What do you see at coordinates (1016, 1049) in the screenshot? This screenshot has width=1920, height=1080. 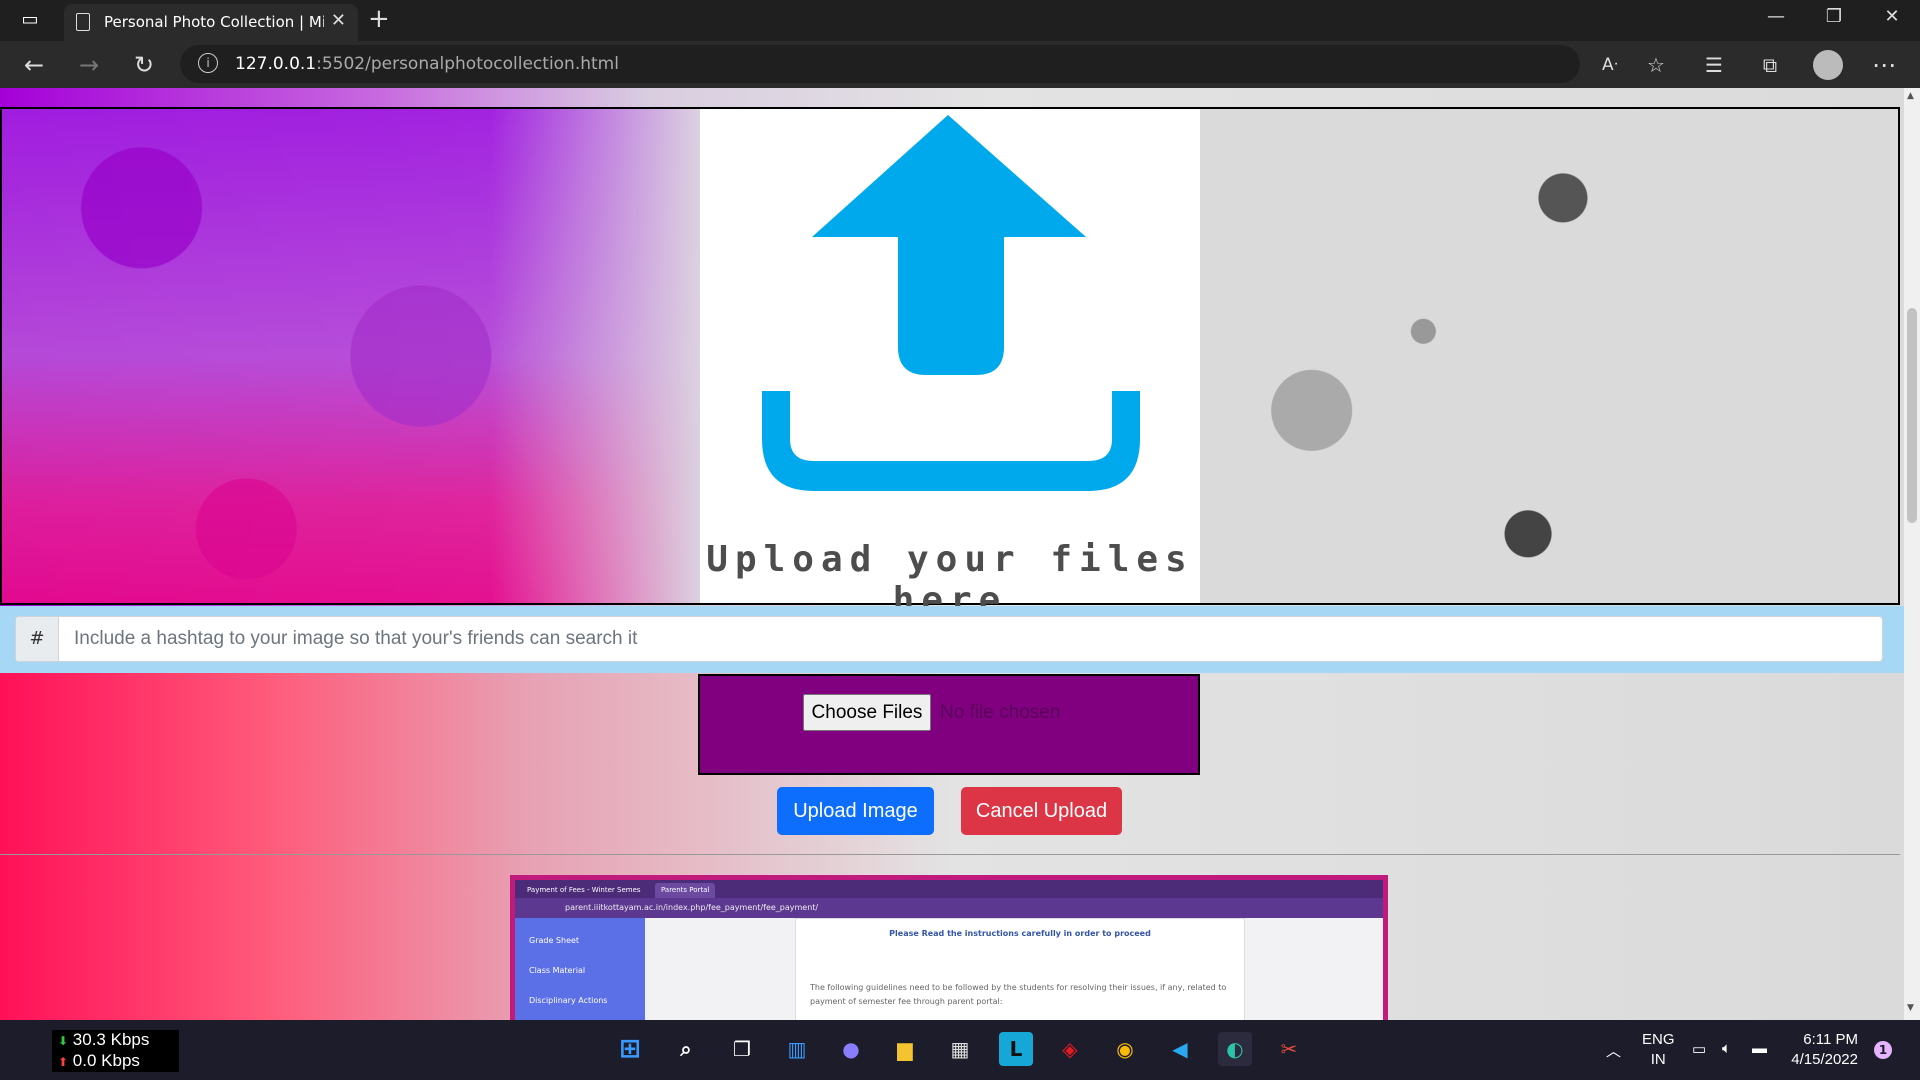 I see `l-app-icon: L` at bounding box center [1016, 1049].